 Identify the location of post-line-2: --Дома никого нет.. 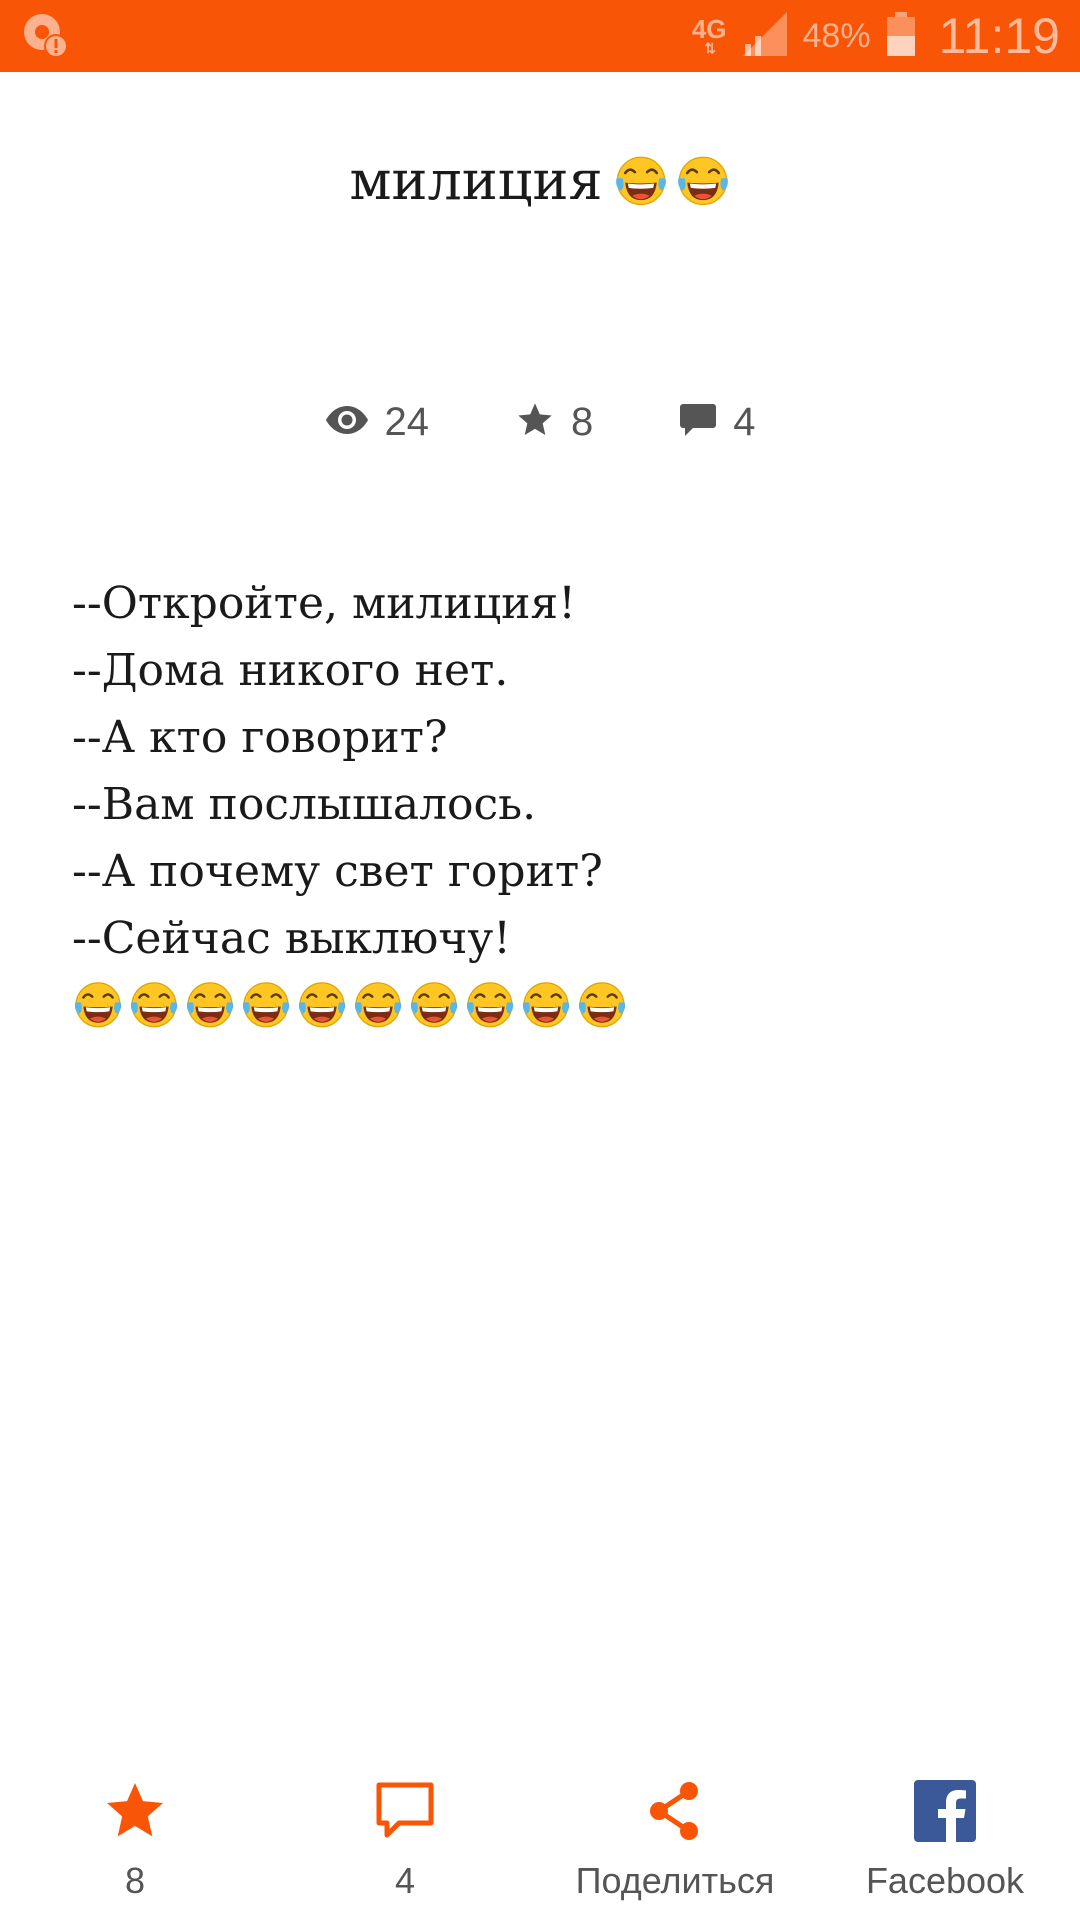
(290, 670).